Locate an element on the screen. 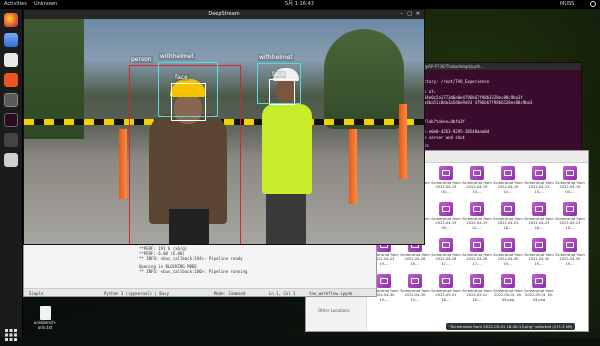 The height and width of the screenshot is (346, 600). sidebar-item-other-locations: Other Locations is located at coordinates (334, 310).